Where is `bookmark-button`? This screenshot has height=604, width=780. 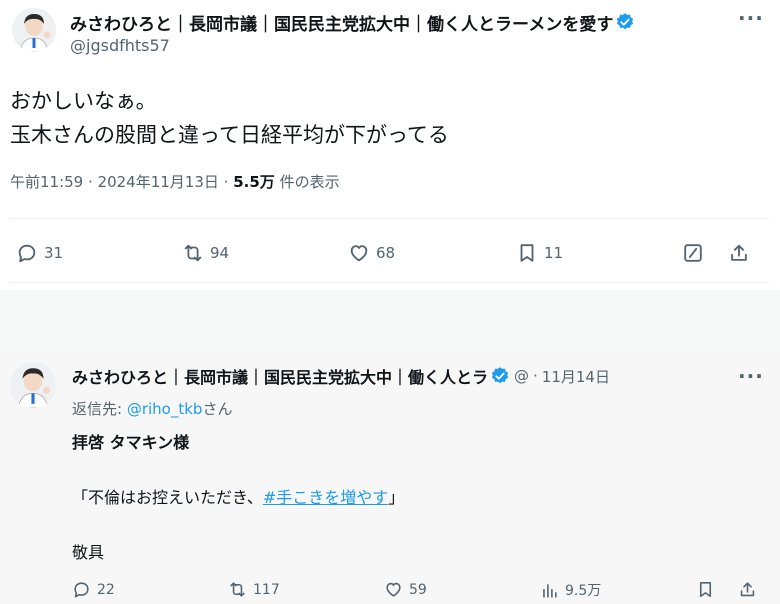
bookmark-button is located at coordinates (705, 589).